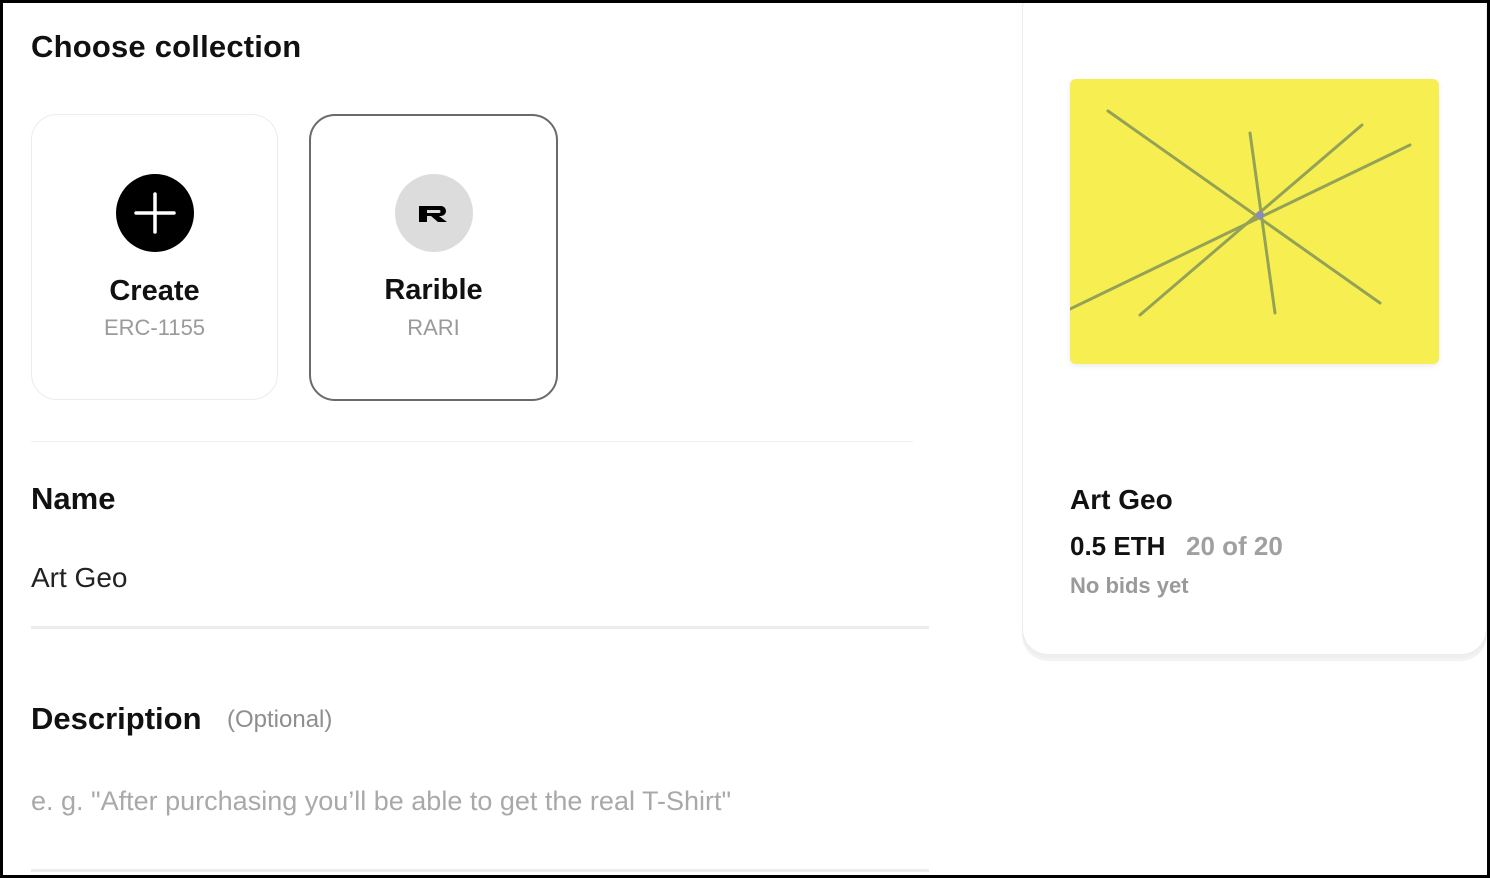  I want to click on plus-icon, so click(154, 213).